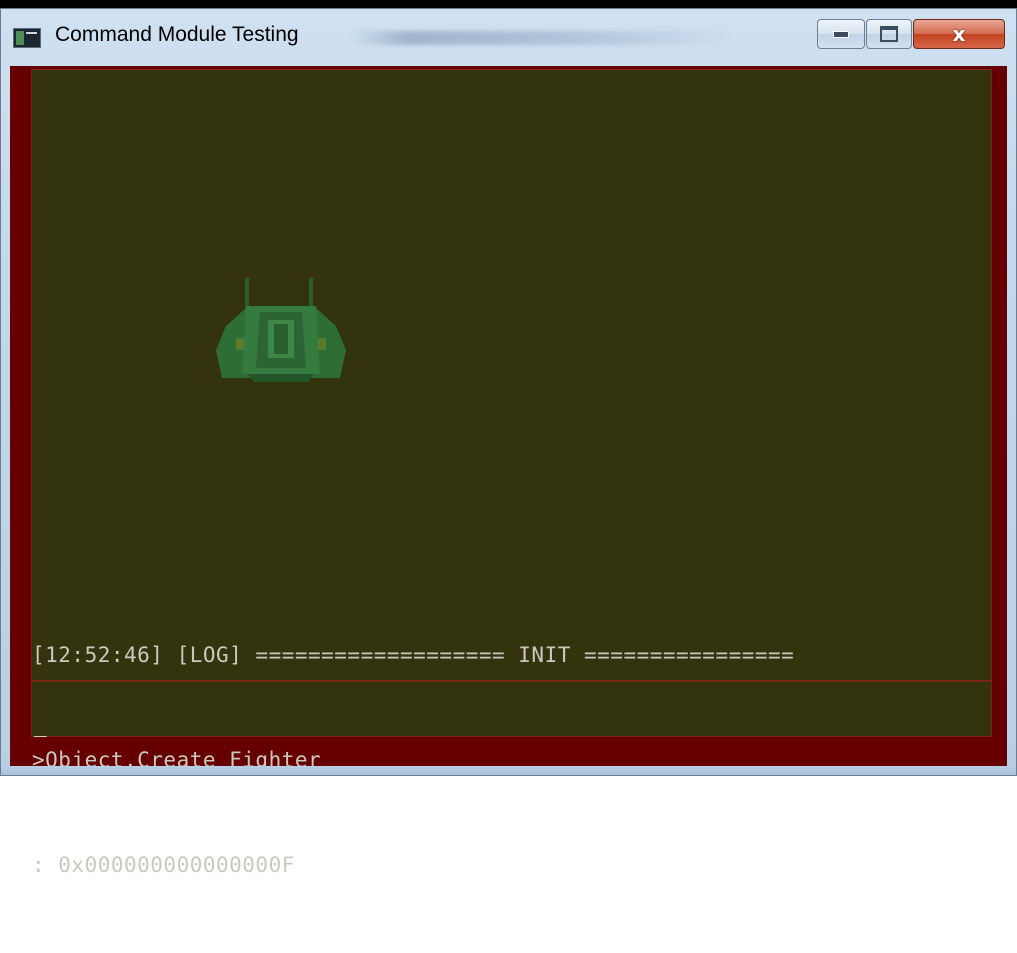  I want to click on close-icon: x, so click(959, 34).